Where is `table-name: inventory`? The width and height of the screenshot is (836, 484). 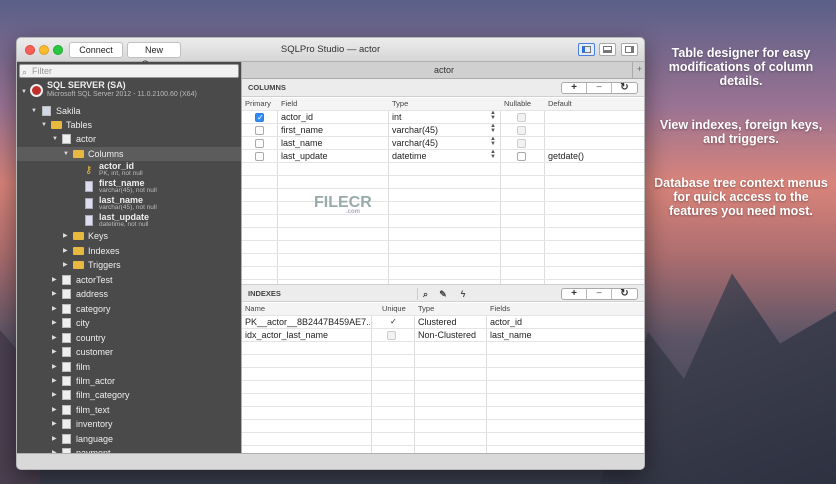 table-name: inventory is located at coordinates (94, 424).